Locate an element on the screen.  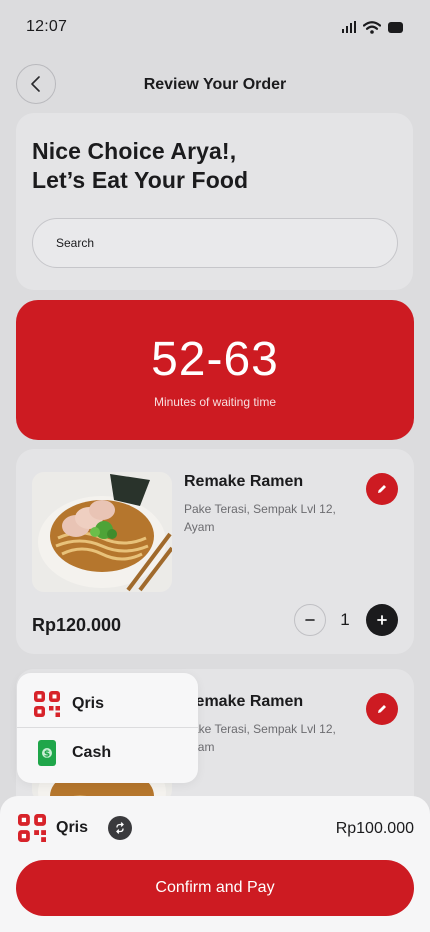
back-button is located at coordinates (36, 84).